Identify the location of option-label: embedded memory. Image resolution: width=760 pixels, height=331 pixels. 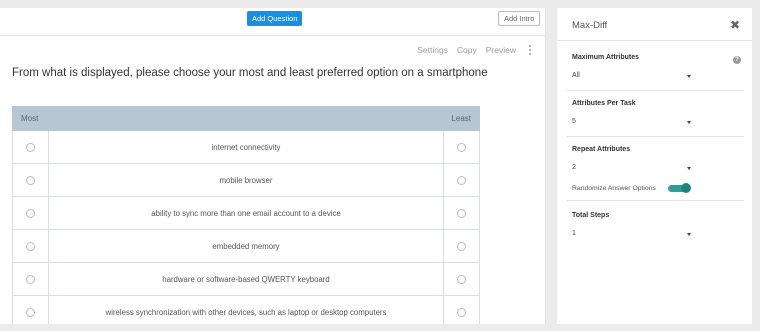
(246, 246).